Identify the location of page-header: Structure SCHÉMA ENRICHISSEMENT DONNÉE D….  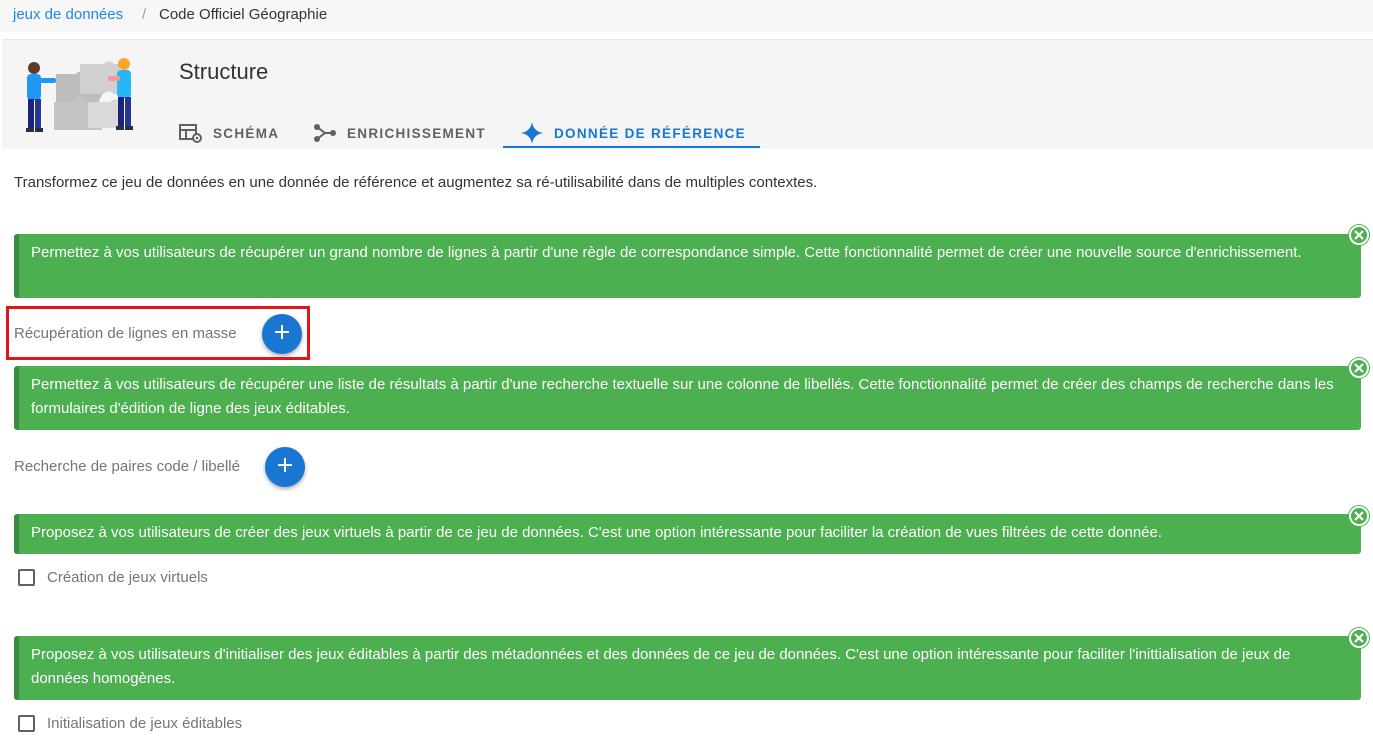
(687, 94).